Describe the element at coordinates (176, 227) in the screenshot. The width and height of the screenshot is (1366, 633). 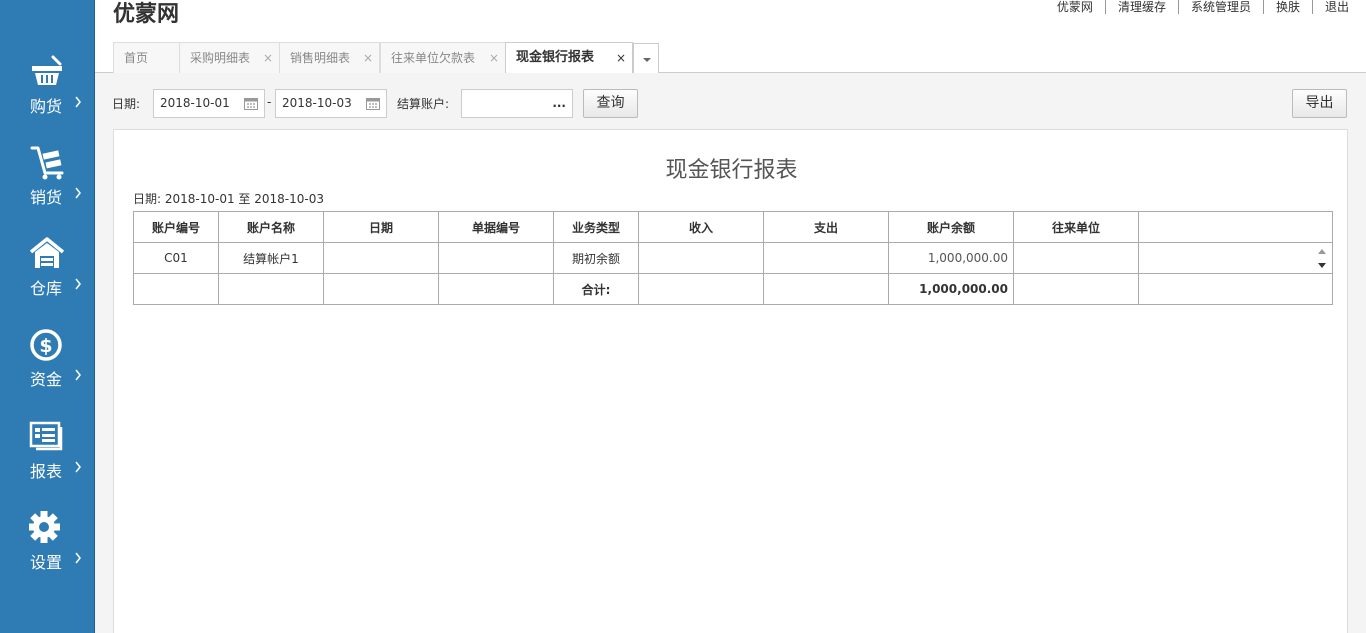
I see `column-header: 账户编号` at that location.